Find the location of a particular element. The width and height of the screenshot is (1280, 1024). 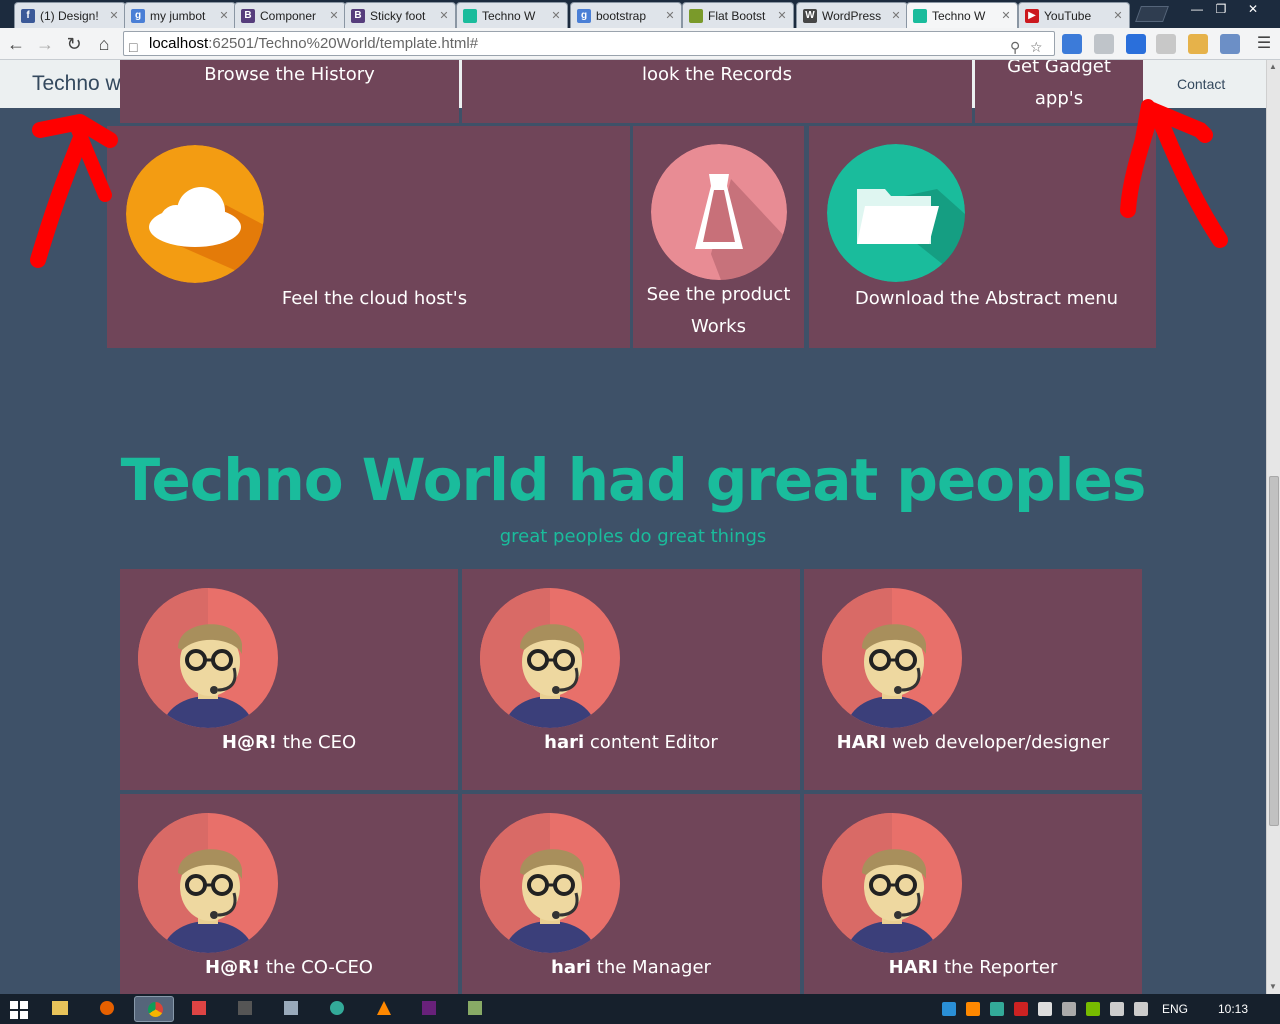

home-icon: ⌂ is located at coordinates (104, 44).